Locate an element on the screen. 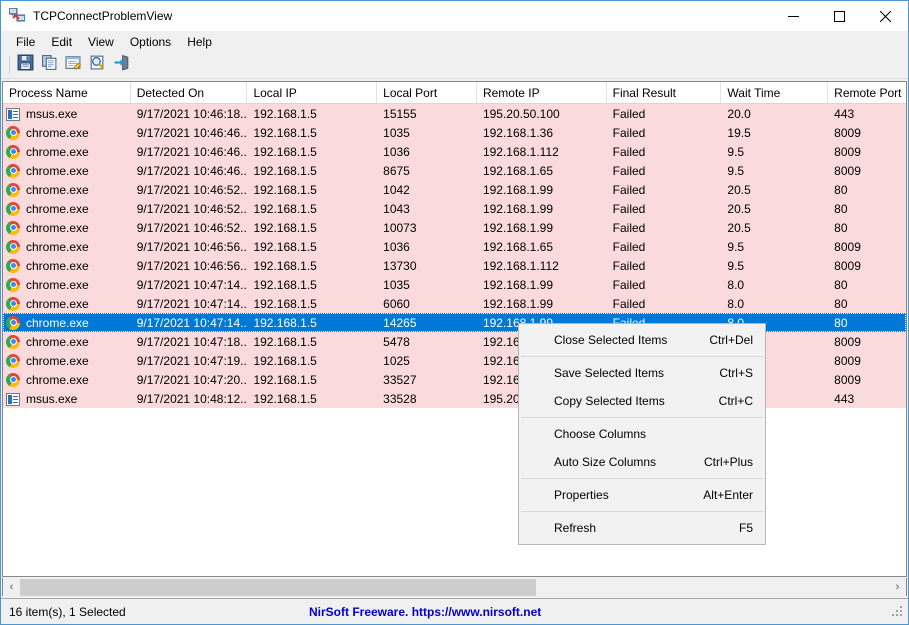 Image resolution: width=909 pixels, height=625 pixels. column-header-detected-on: Detected On is located at coordinates (189, 92).